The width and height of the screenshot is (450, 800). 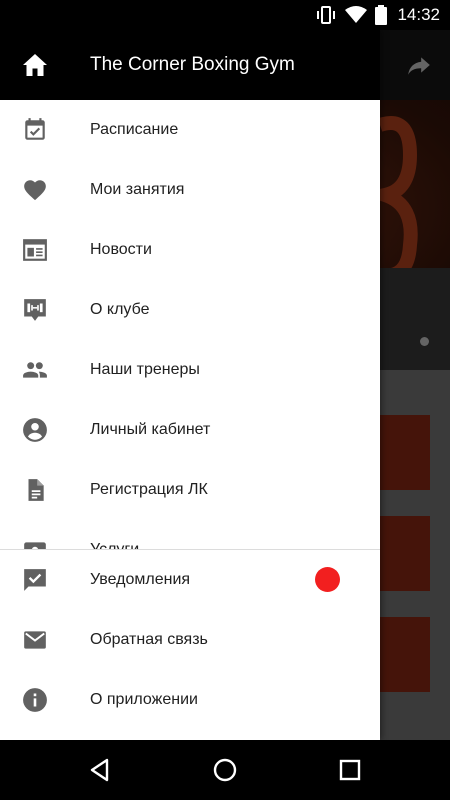 I want to click on recents-icon, so click(x=350, y=770).